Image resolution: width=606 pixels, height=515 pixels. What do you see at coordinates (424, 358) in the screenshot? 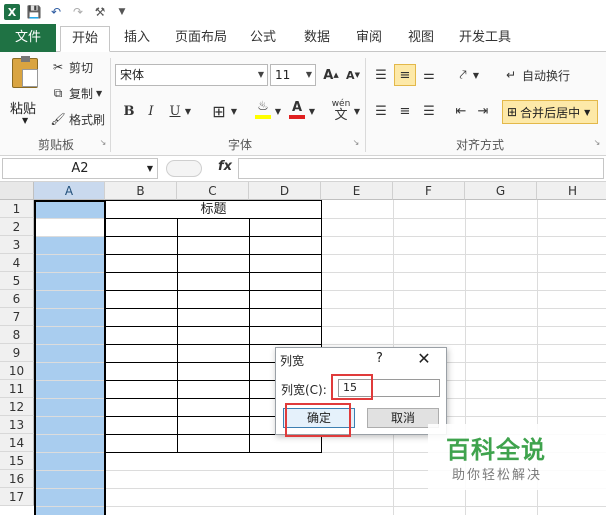
I see `close-icon: ✕` at bounding box center [424, 358].